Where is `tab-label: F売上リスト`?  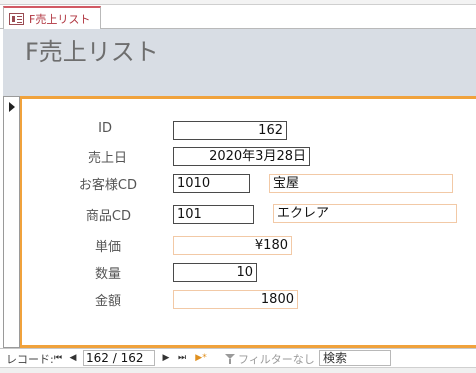
tab-label: F売上リスト is located at coordinates (60, 19).